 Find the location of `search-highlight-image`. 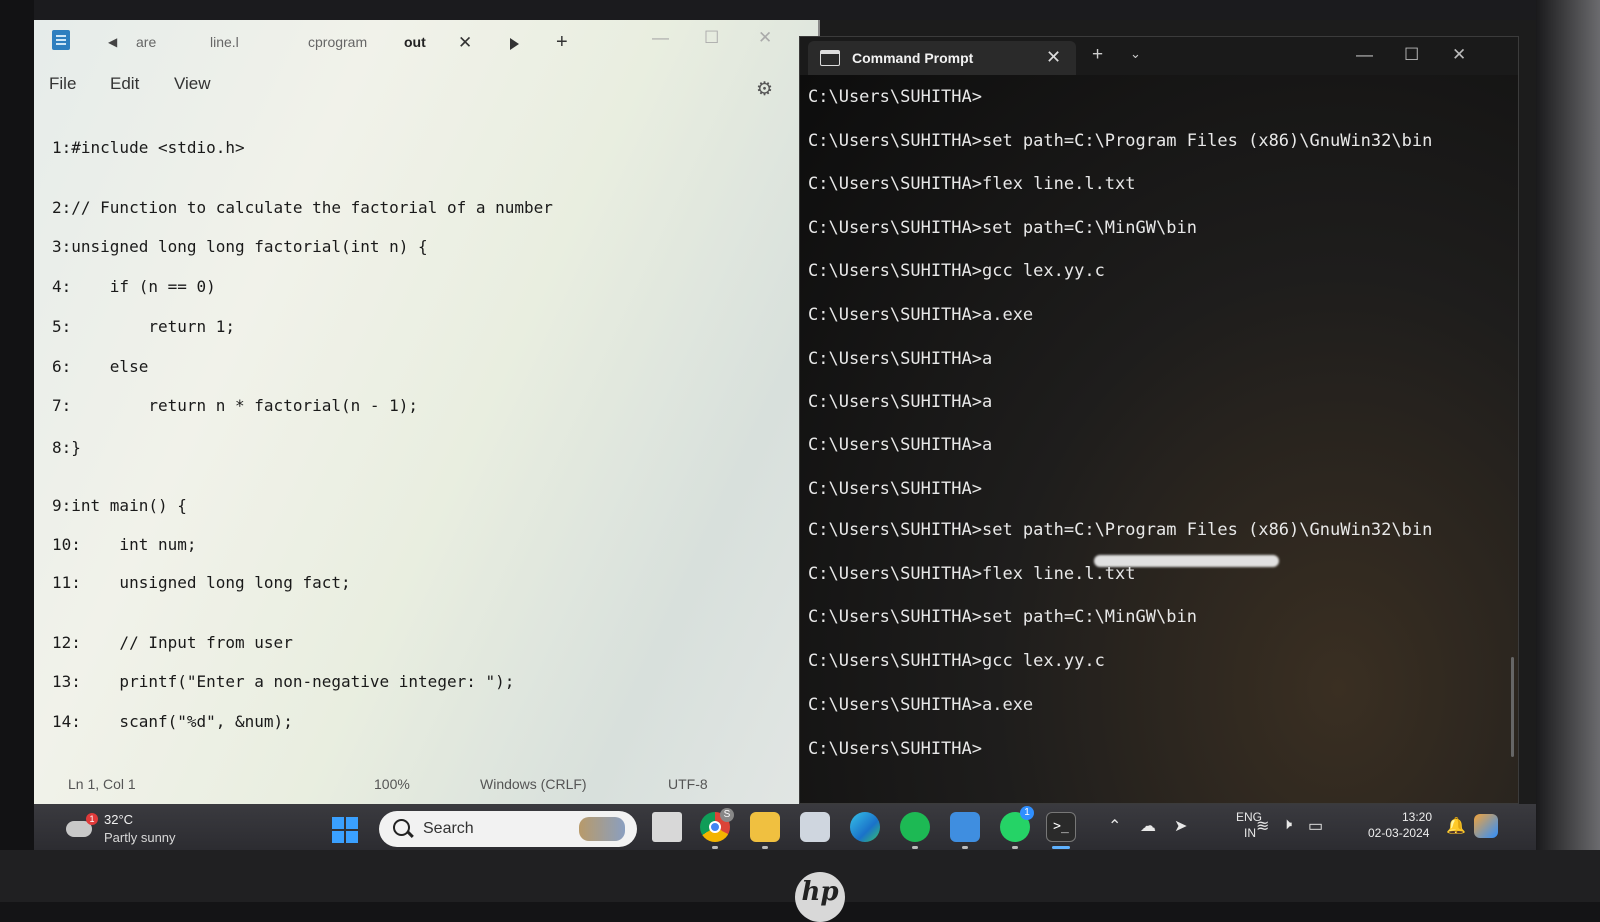

search-highlight-image is located at coordinates (602, 829).